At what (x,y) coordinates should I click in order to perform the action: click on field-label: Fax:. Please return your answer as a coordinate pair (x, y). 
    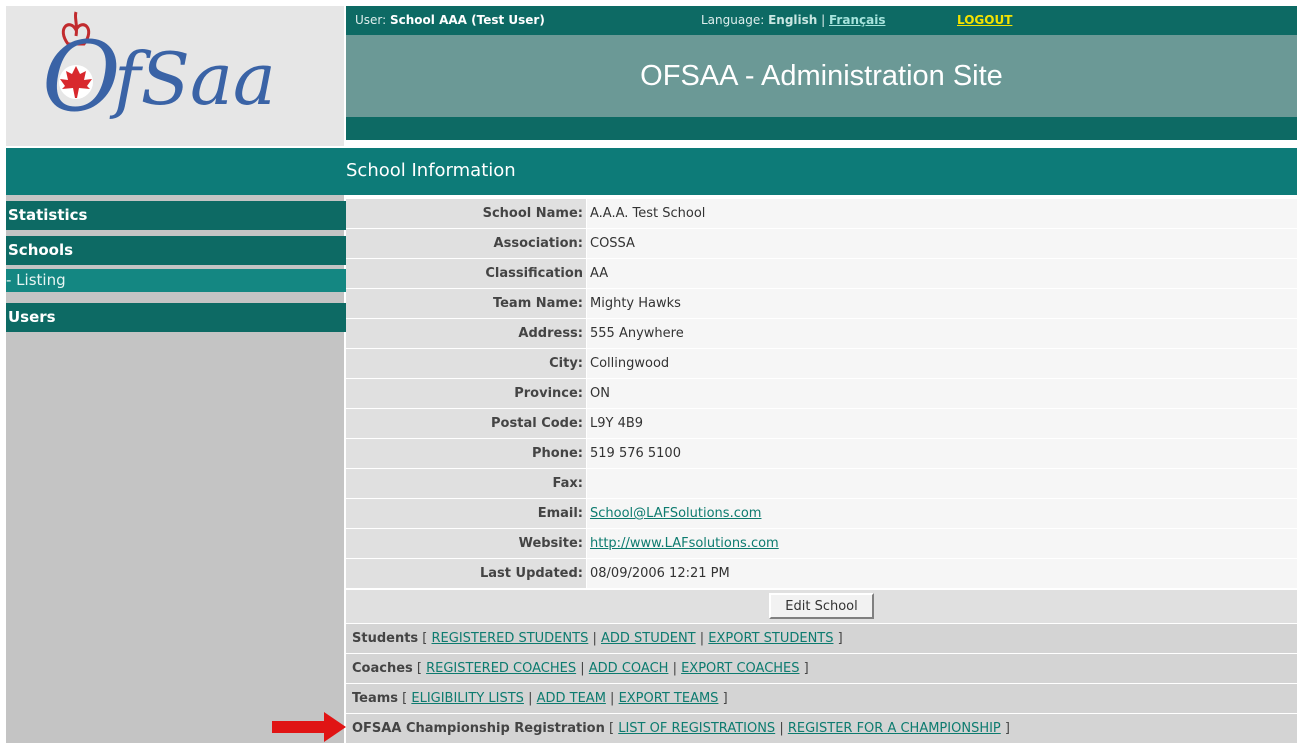
    Looking at the image, I should click on (466, 484).